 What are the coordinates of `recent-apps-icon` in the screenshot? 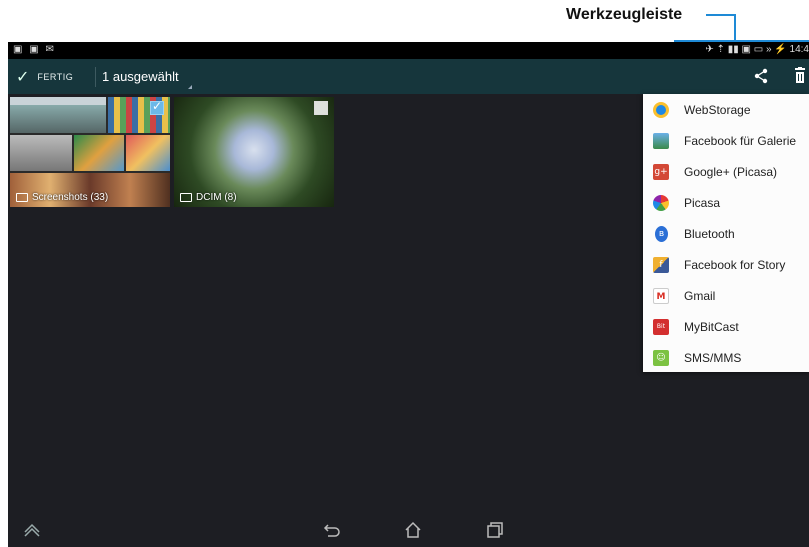 It's located at (495, 530).